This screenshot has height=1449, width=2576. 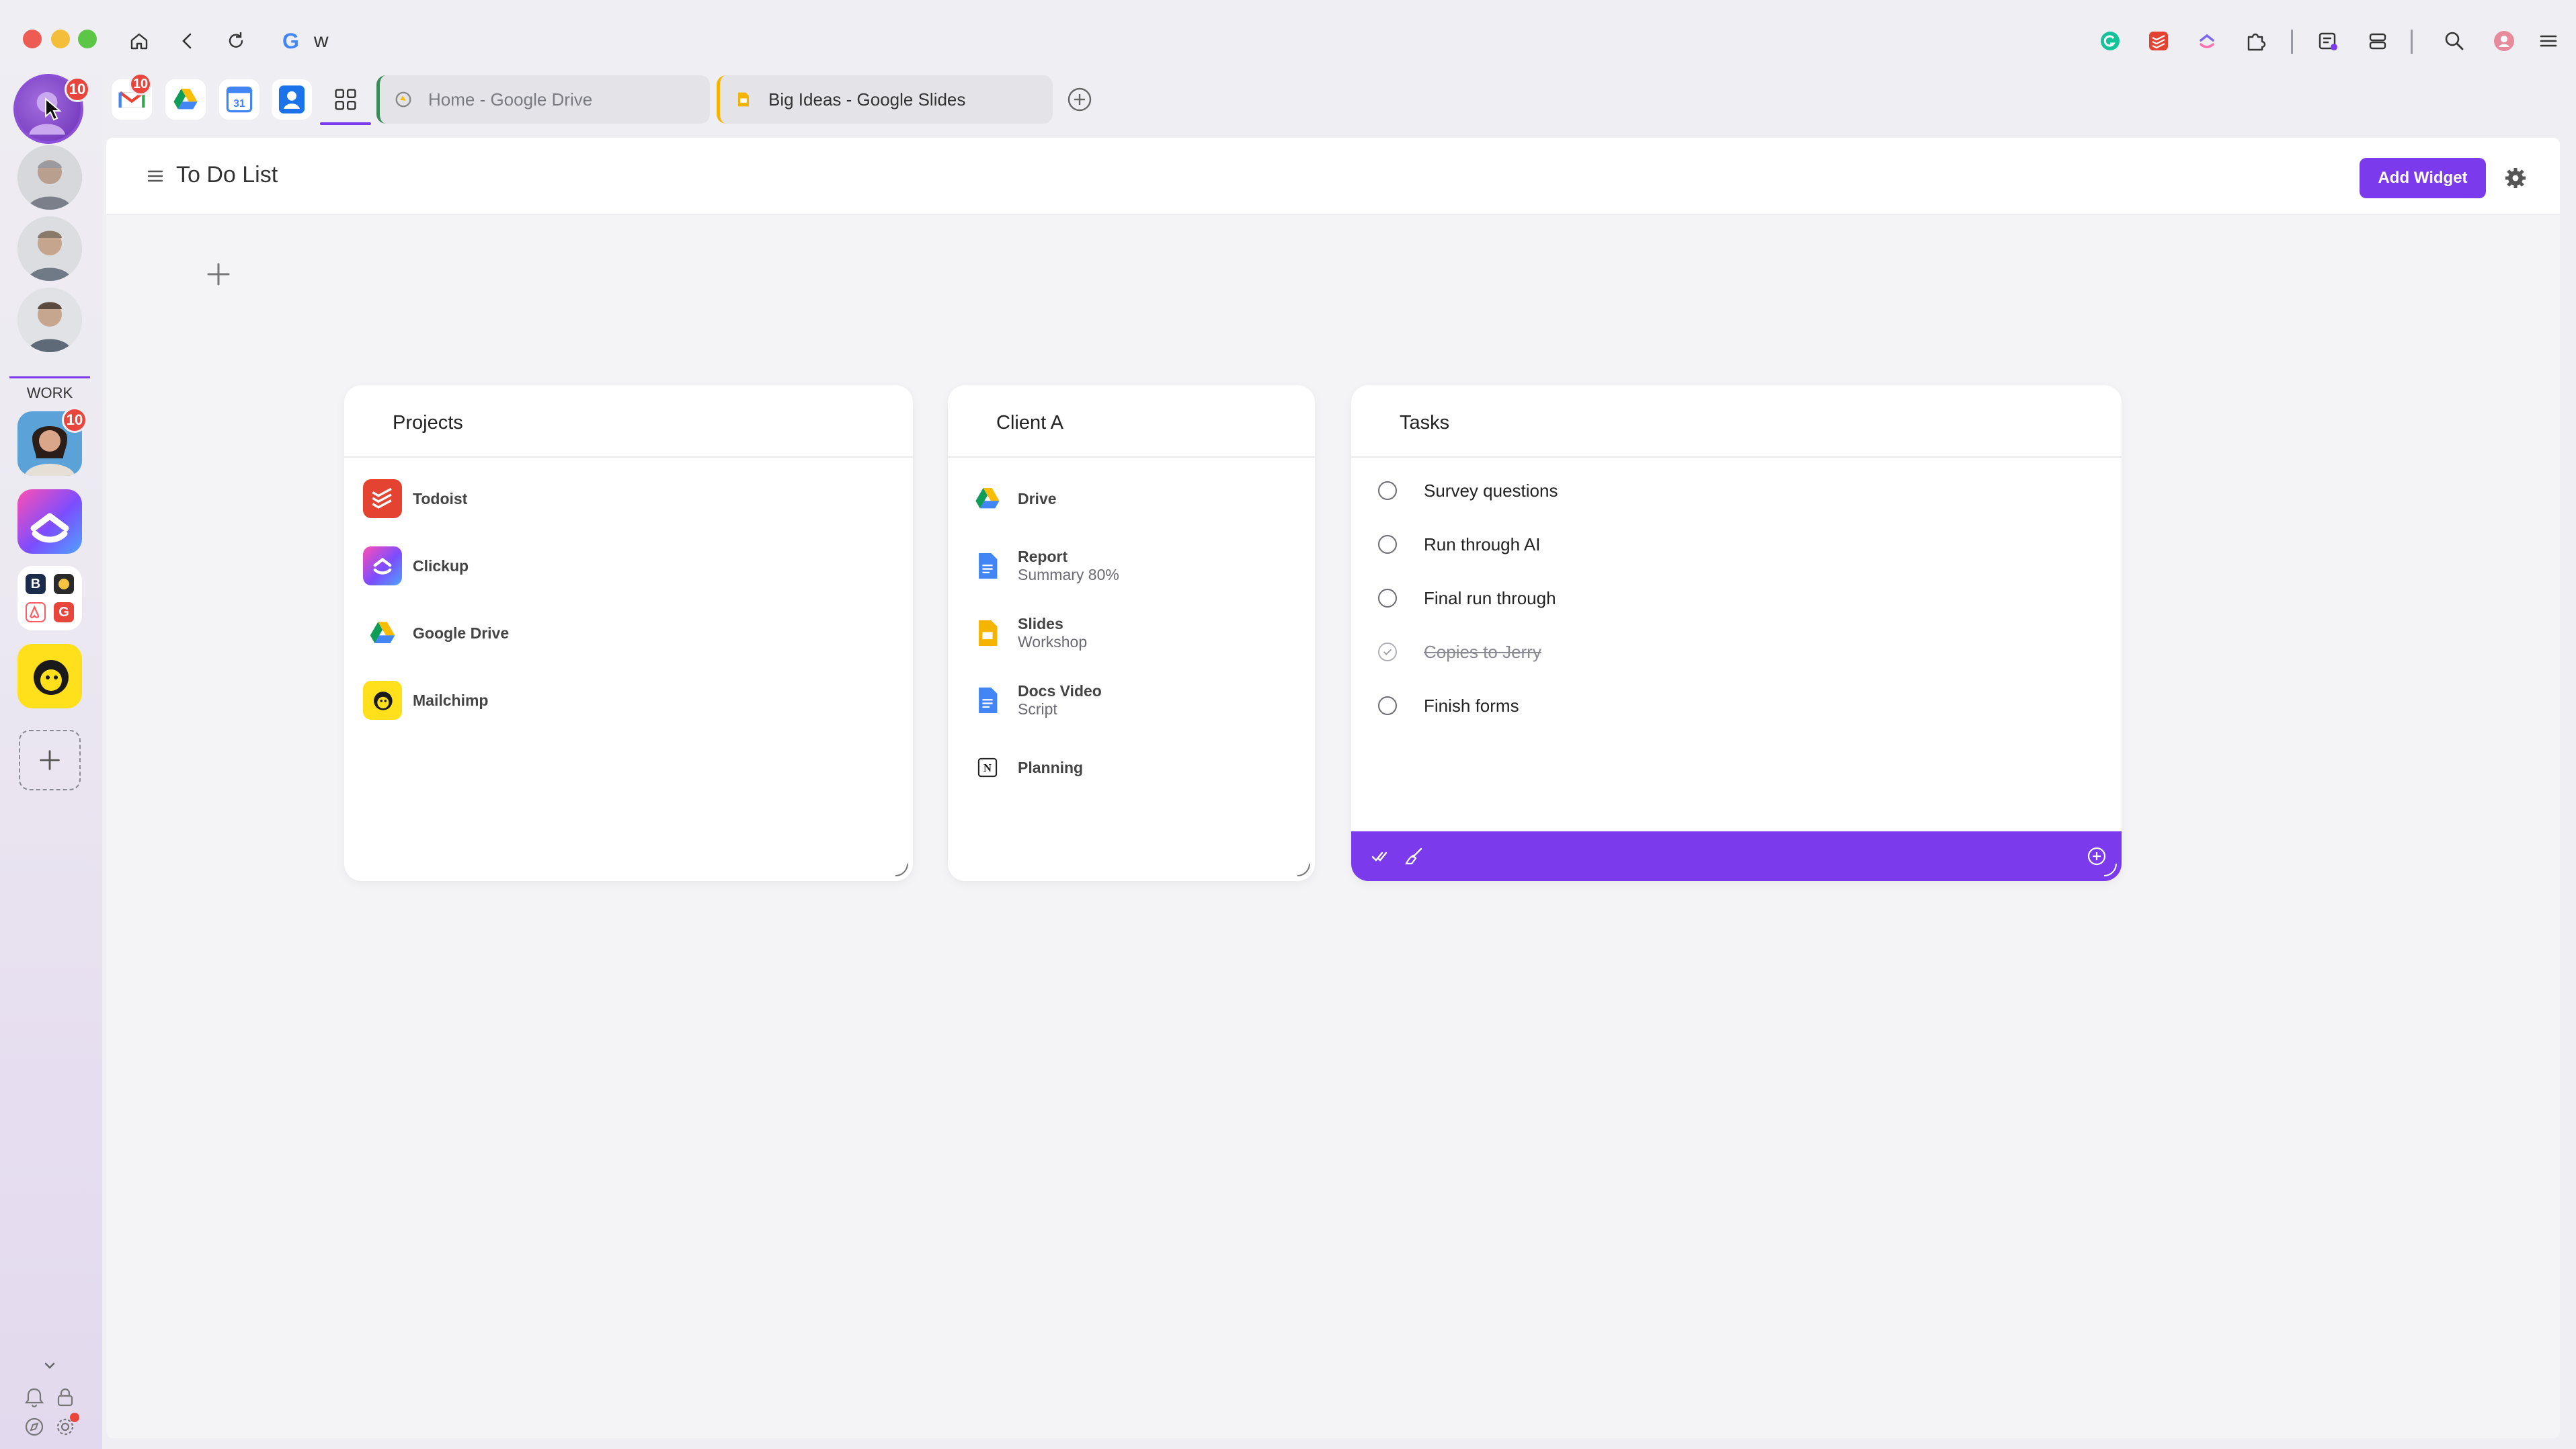 I want to click on hamburger-menu-icon, so click(x=155, y=176).